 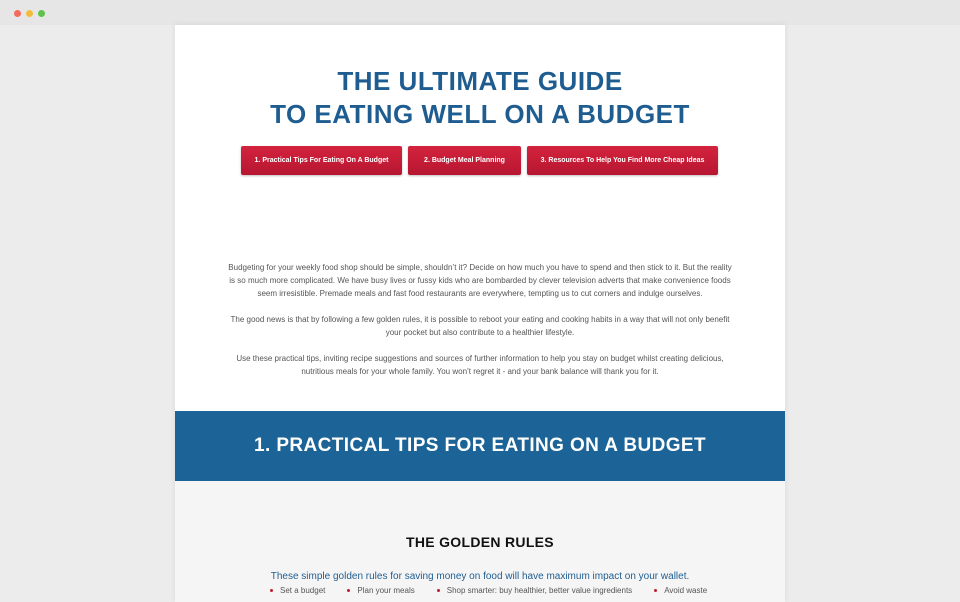 What do you see at coordinates (29, 13) in the screenshot?
I see `minimize-window-icon` at bounding box center [29, 13].